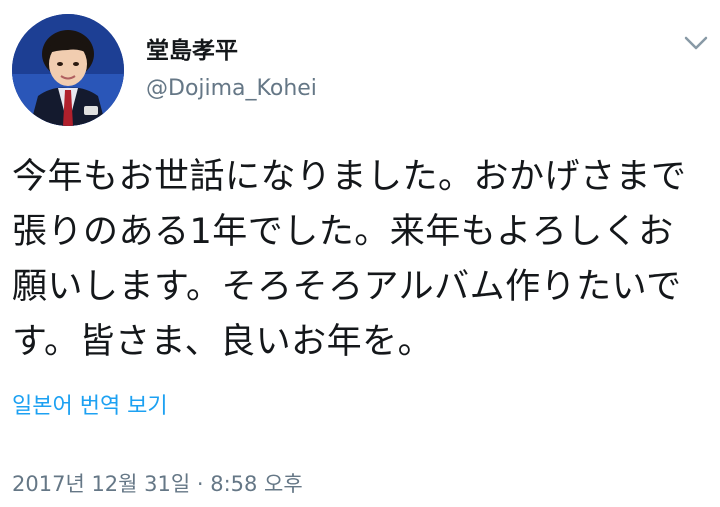 The width and height of the screenshot is (720, 507). Describe the element at coordinates (343, 232) in the screenshot. I see `tweet-text-line: 張りのある1年でした。来年もよろしくお` at that location.